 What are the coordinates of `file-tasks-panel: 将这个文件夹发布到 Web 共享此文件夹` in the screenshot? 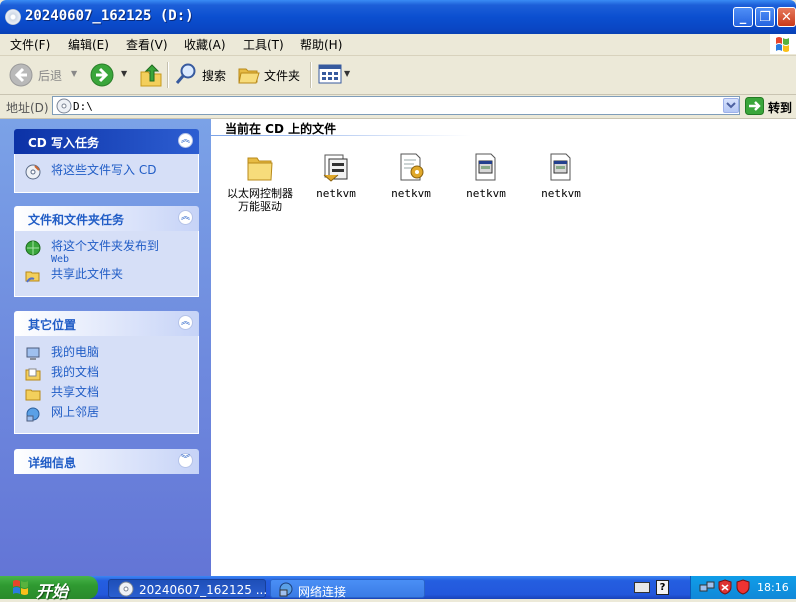 It's located at (106, 264).